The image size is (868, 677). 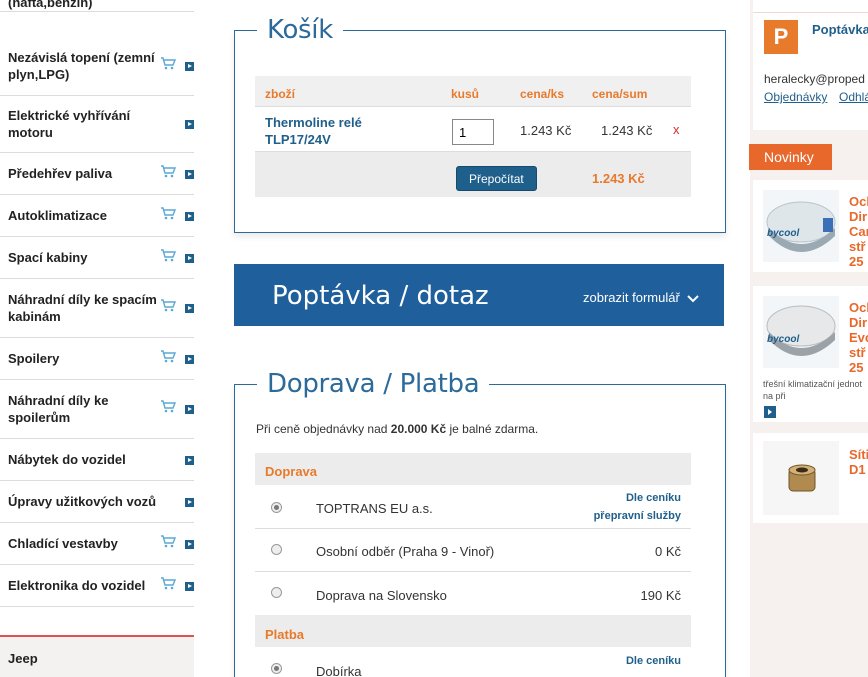 I want to click on shipping-radio-slovakia, so click(x=276, y=592).